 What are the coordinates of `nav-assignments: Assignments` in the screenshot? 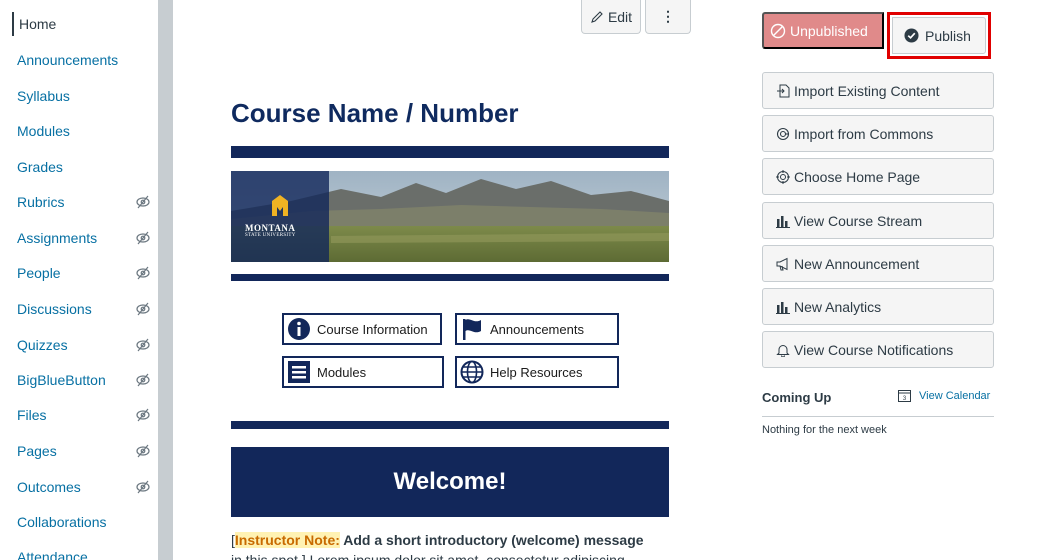 It's located at (87, 238).